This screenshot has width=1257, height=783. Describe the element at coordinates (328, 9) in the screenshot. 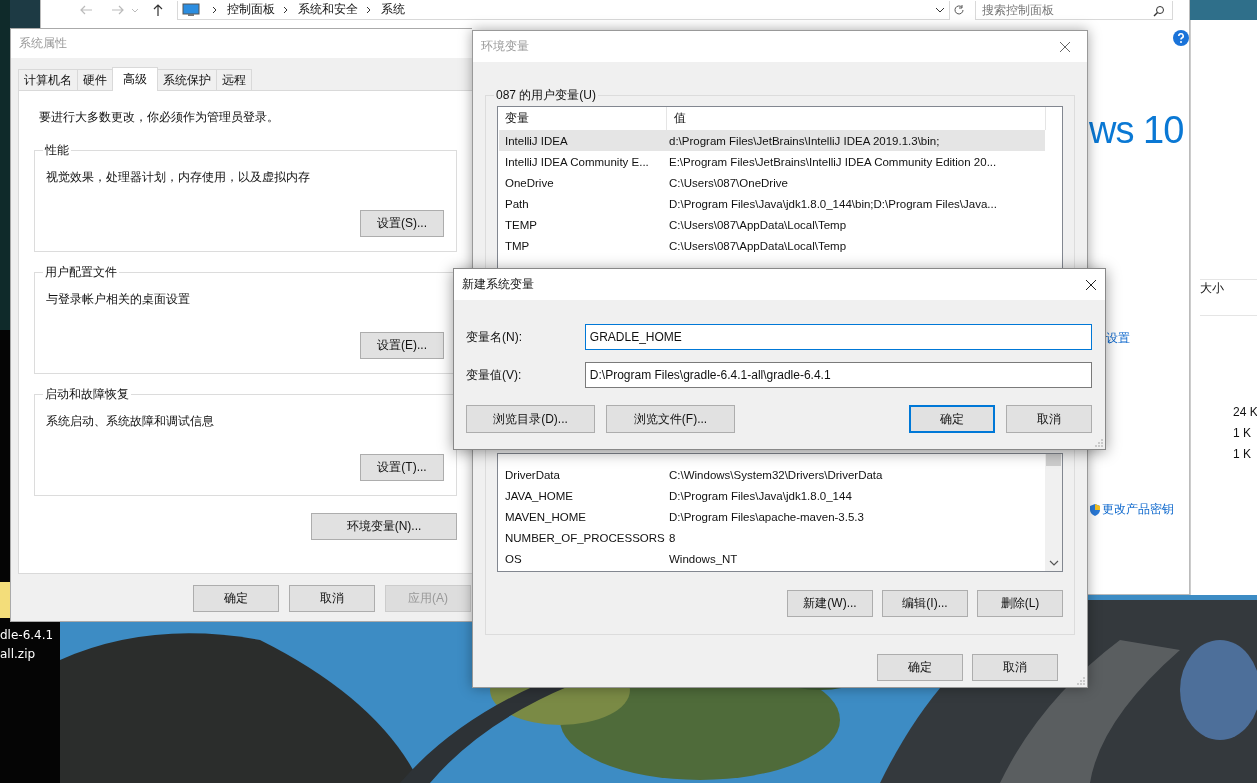

I see `breadcrumb-item: 系统和安全` at that location.